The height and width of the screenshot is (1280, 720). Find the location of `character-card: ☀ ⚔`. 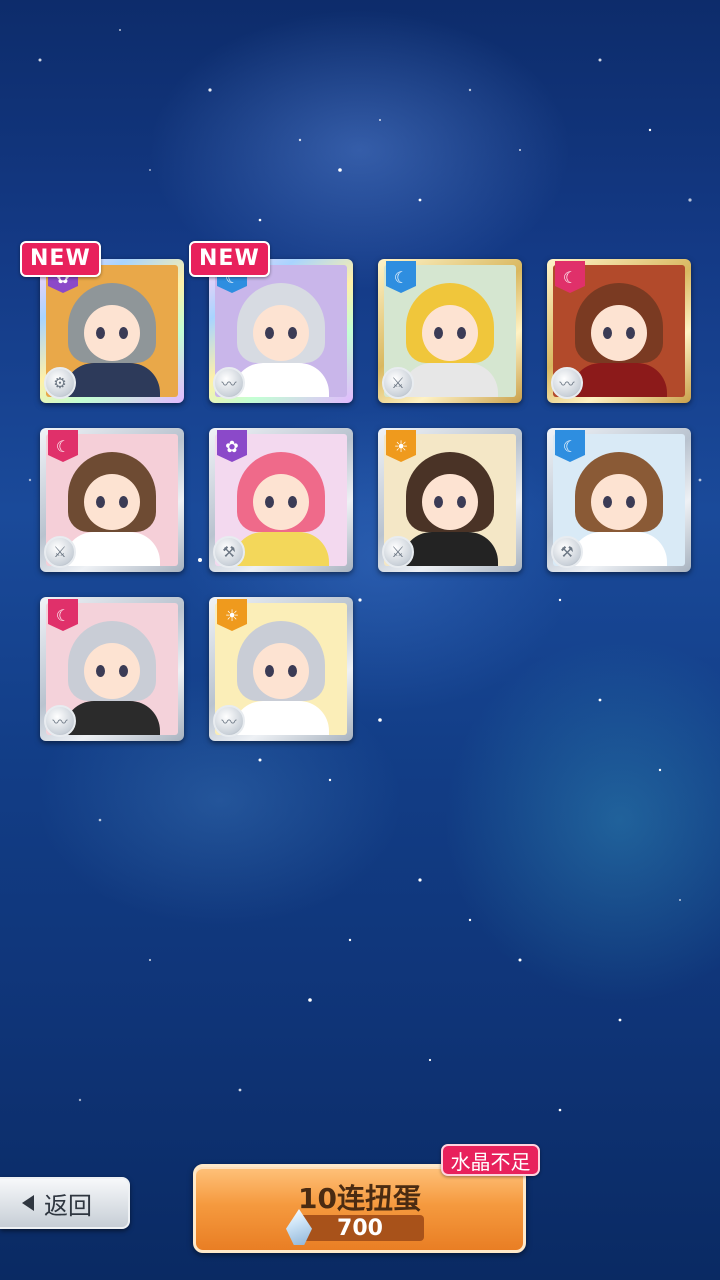

character-card: ☀ ⚔ is located at coordinates (450, 500).